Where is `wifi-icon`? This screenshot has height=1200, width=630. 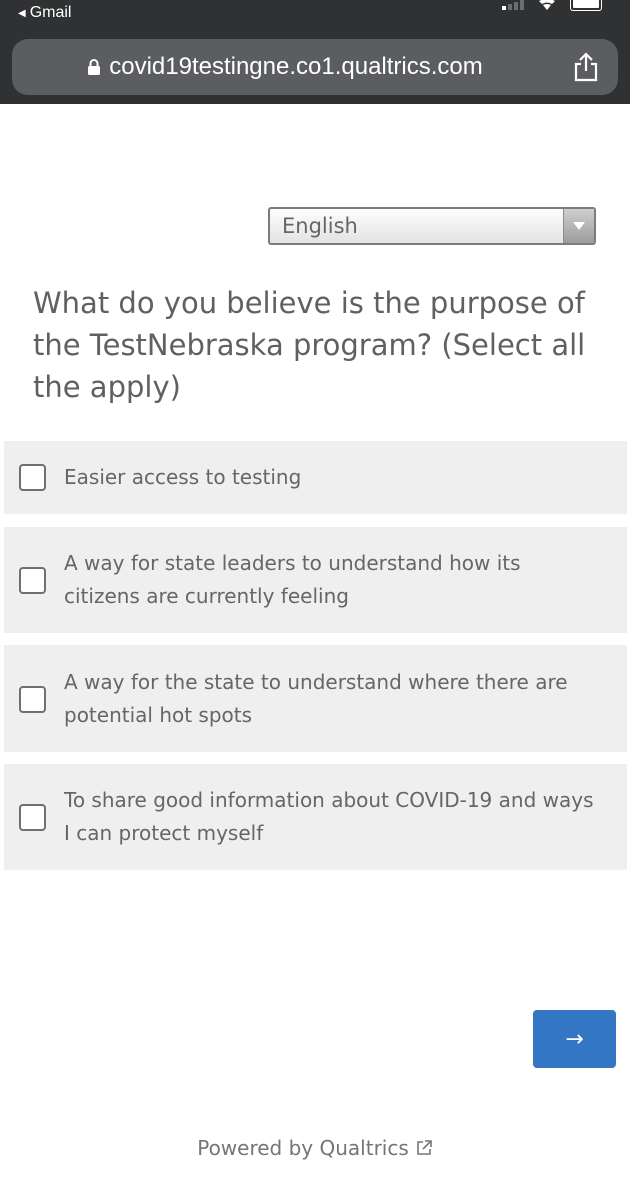
wifi-icon is located at coordinates (547, 5).